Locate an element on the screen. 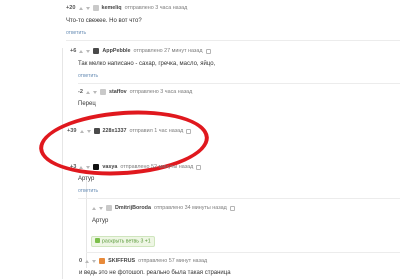 This screenshot has height=279, width=400. comment-score: +3 is located at coordinates (73, 167).